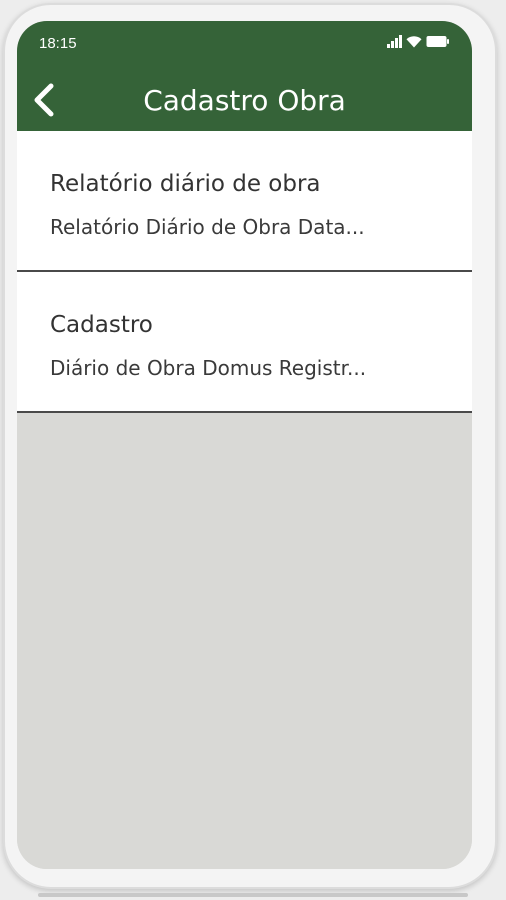  I want to click on nav-row: Cadastro Obra, so click(244, 101).